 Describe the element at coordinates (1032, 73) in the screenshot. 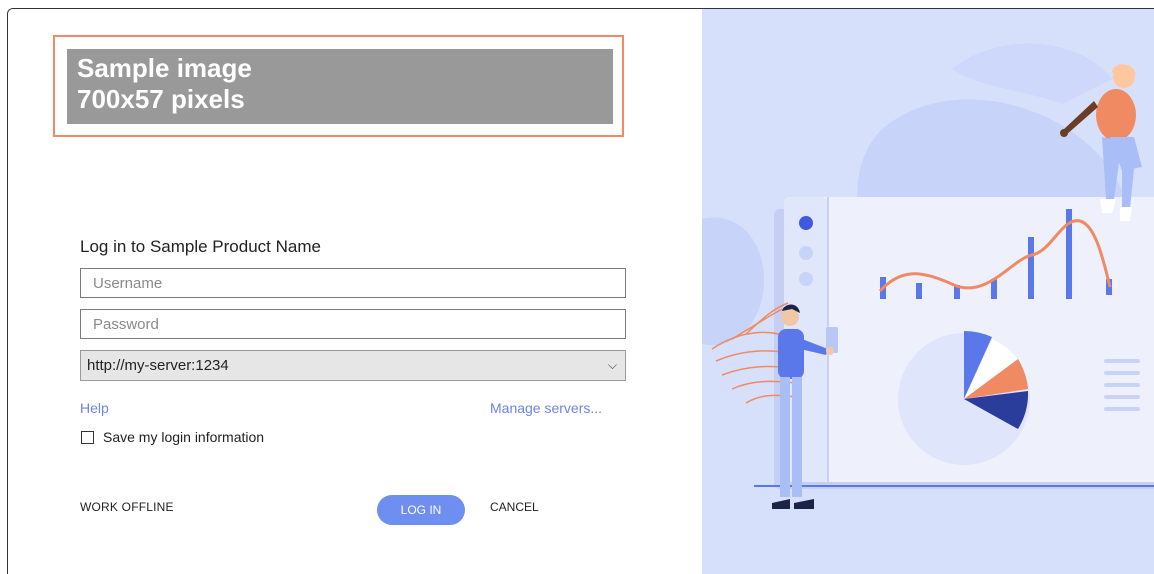

I see `background-blob-top` at that location.